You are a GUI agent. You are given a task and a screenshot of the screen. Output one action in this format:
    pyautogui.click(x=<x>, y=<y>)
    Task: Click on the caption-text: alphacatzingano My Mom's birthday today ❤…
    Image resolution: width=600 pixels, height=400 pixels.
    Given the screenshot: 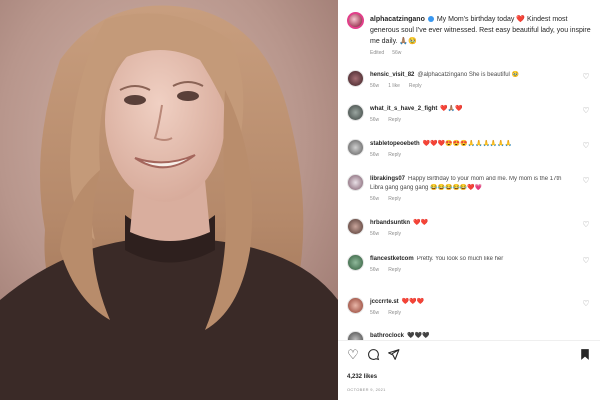 What is the action you would take?
    pyautogui.click(x=483, y=36)
    